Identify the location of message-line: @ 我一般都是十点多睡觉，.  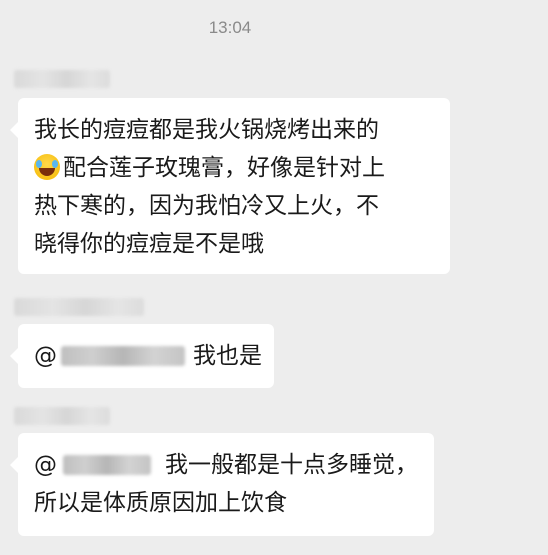
(227, 465).